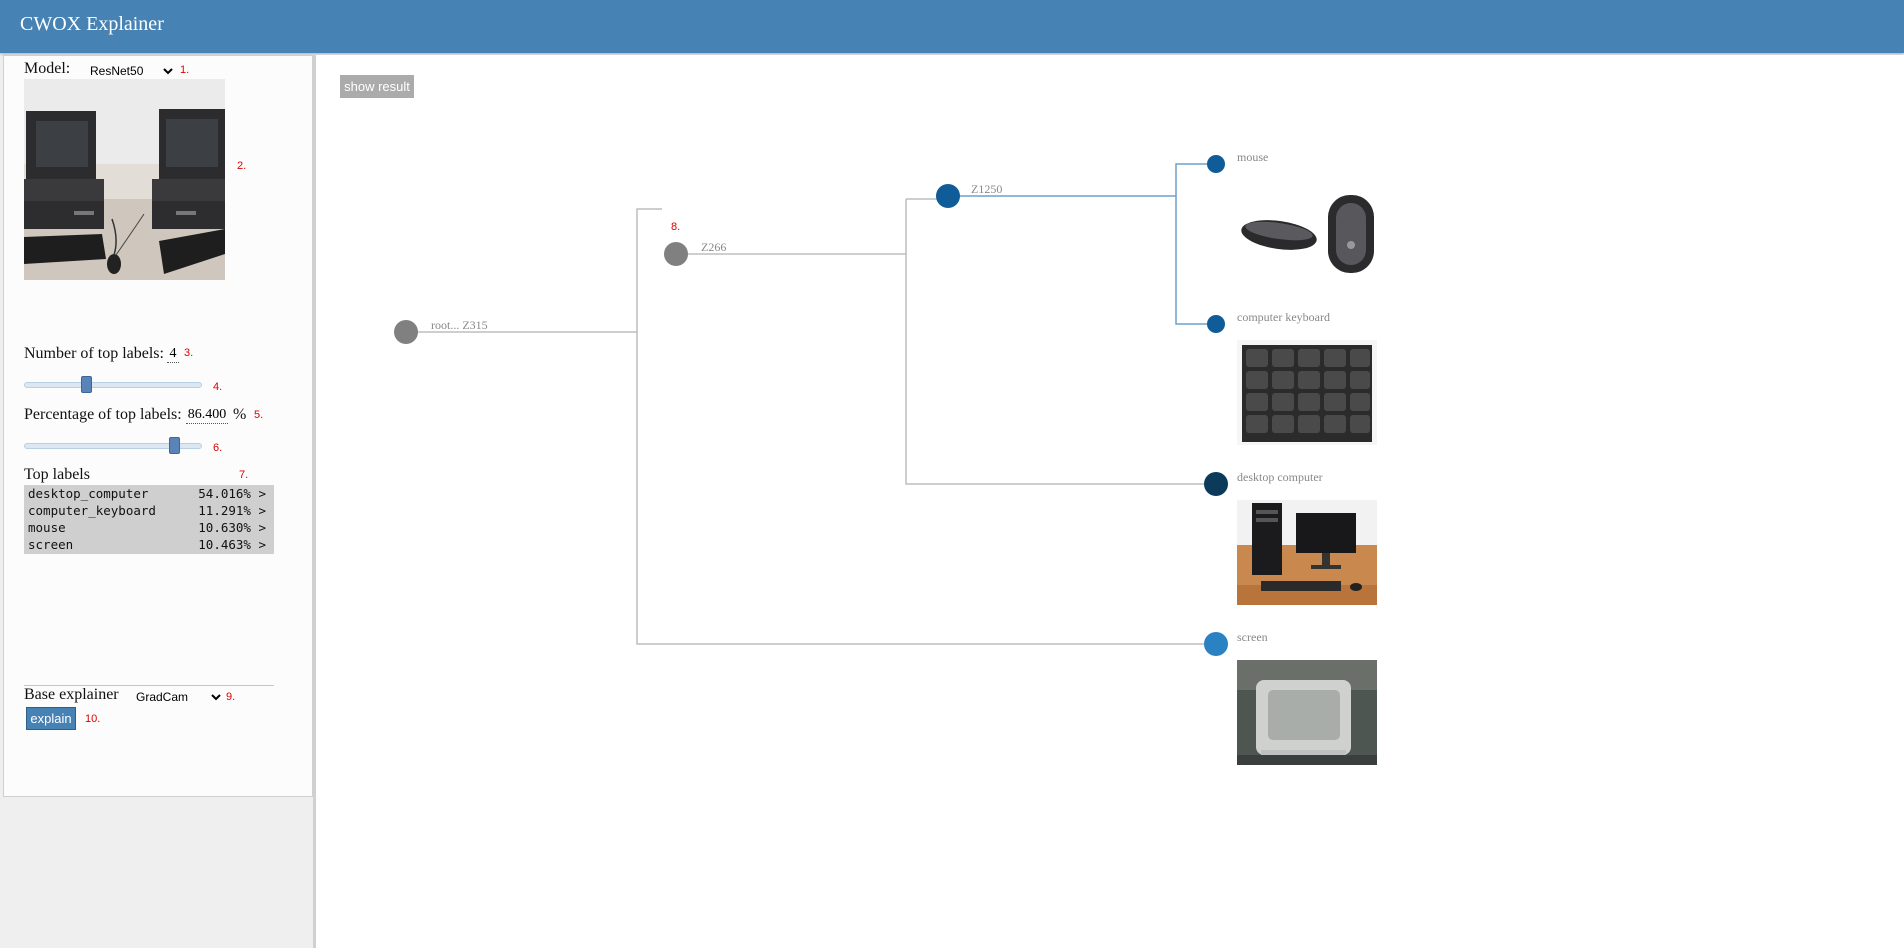 The height and width of the screenshot is (948, 1904). What do you see at coordinates (88, 493) in the screenshot?
I see `top-label-name: desktop_computer` at bounding box center [88, 493].